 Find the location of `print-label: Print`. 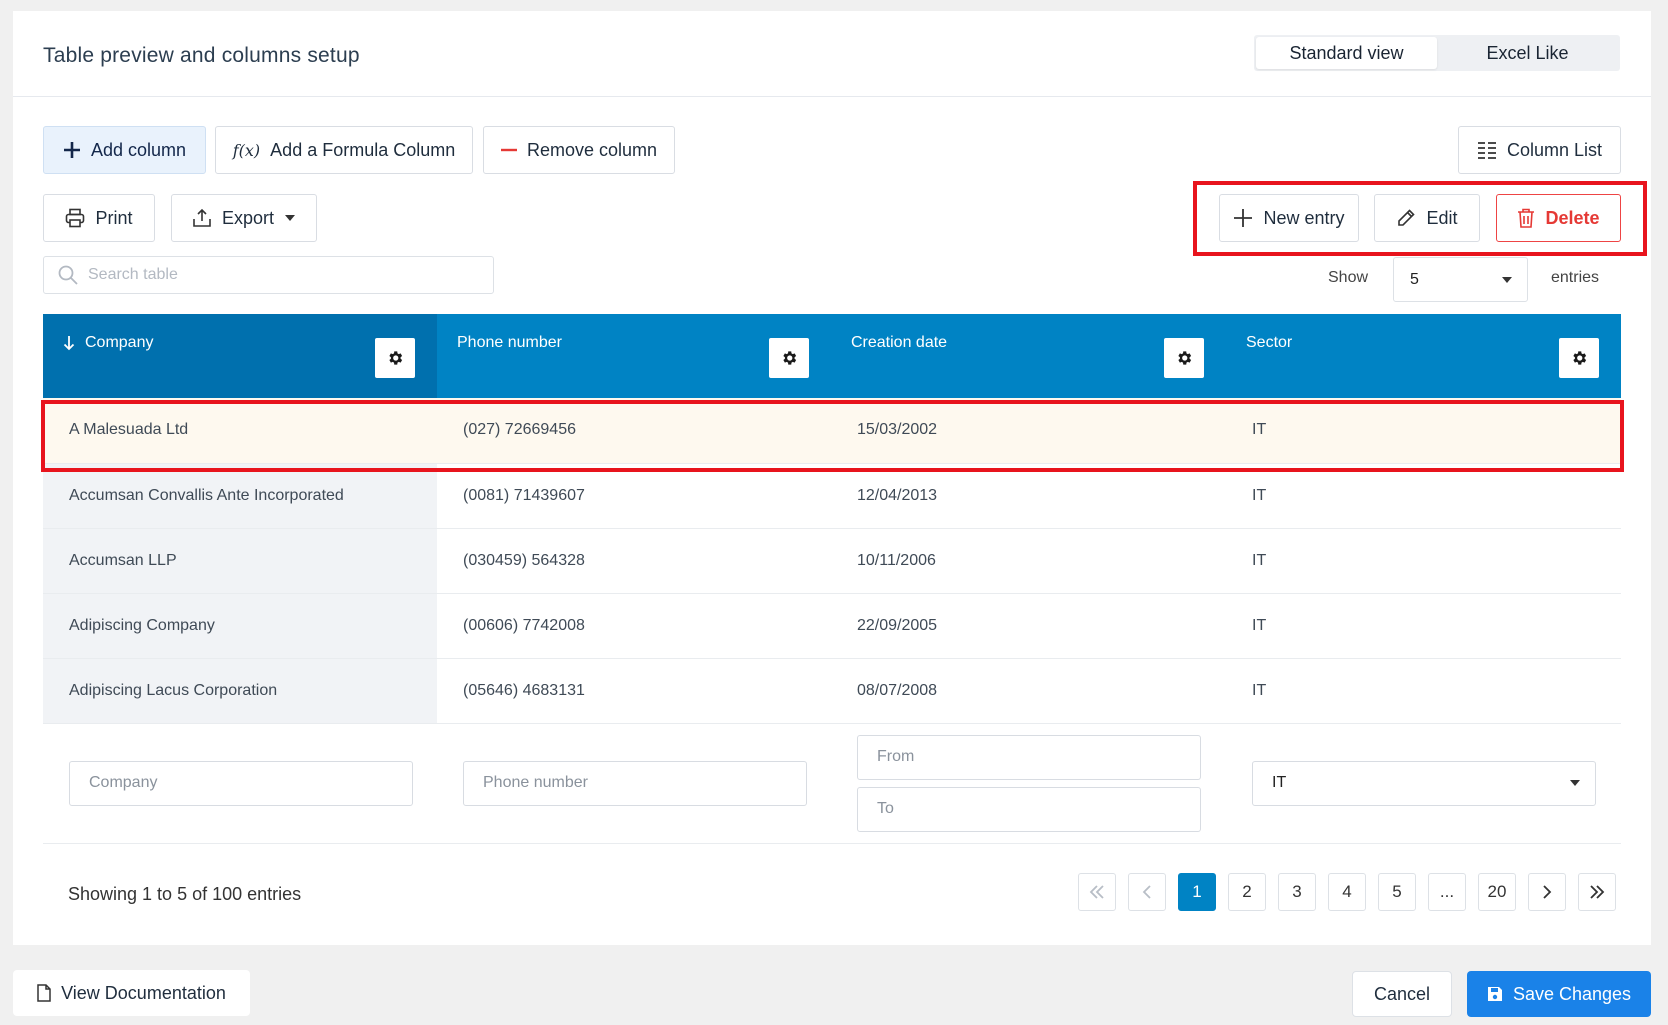

print-label: Print is located at coordinates (114, 217).